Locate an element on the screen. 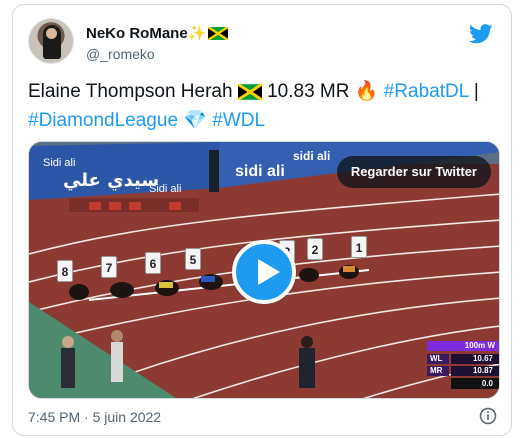 Image resolution: width=525 pixels, height=438 pixels. banner-brand-4: sidi ali is located at coordinates (311, 156).